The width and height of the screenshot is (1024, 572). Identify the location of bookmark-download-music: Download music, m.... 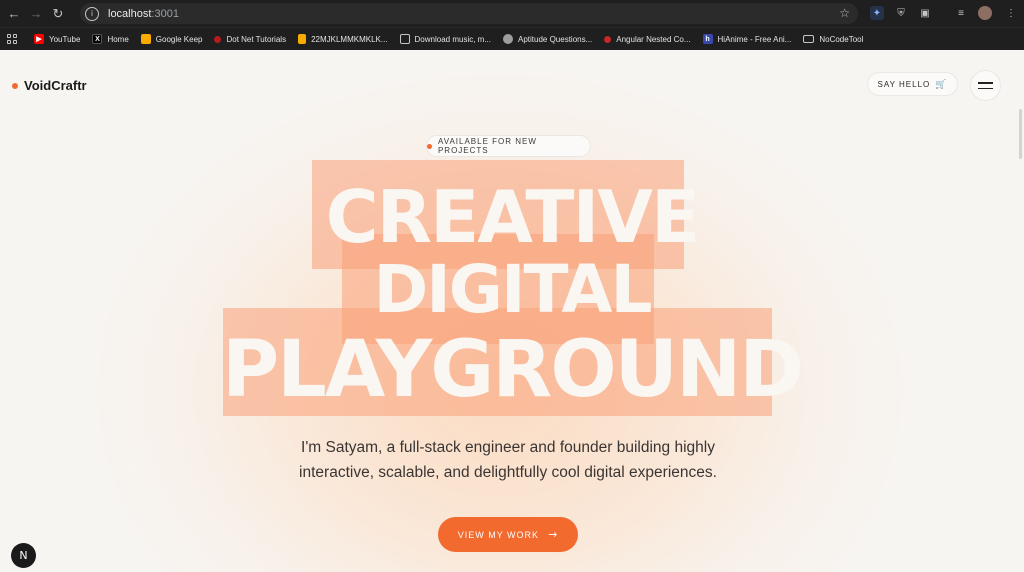
(445, 39).